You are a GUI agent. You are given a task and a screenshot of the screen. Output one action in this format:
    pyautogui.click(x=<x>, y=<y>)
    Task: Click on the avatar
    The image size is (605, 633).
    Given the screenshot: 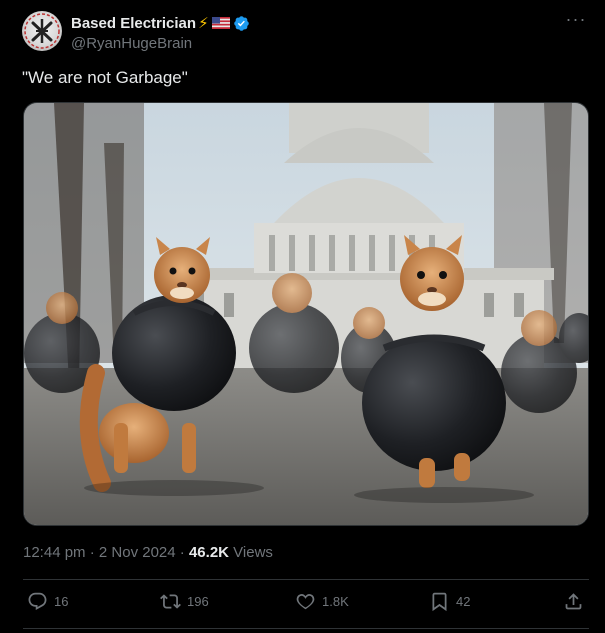 What is the action you would take?
    pyautogui.click(x=42, y=31)
    